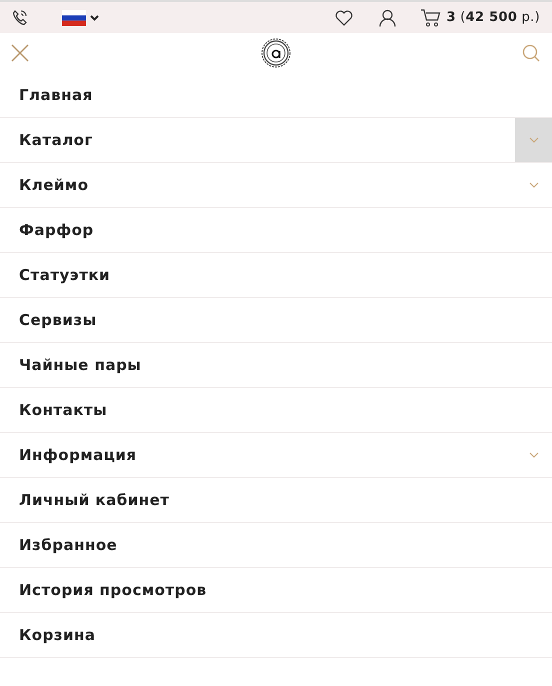  What do you see at coordinates (58, 320) in the screenshot?
I see `menu-item: Сервизы` at bounding box center [58, 320].